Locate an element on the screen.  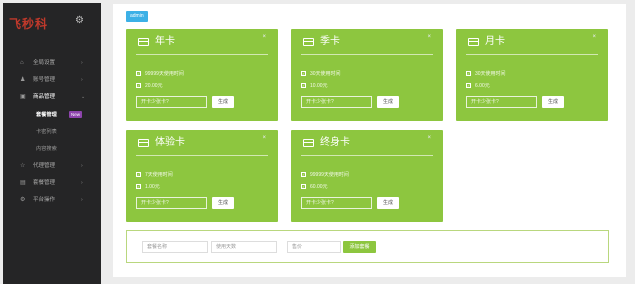
duration-text: 7天使用时间 is located at coordinates (159, 175).